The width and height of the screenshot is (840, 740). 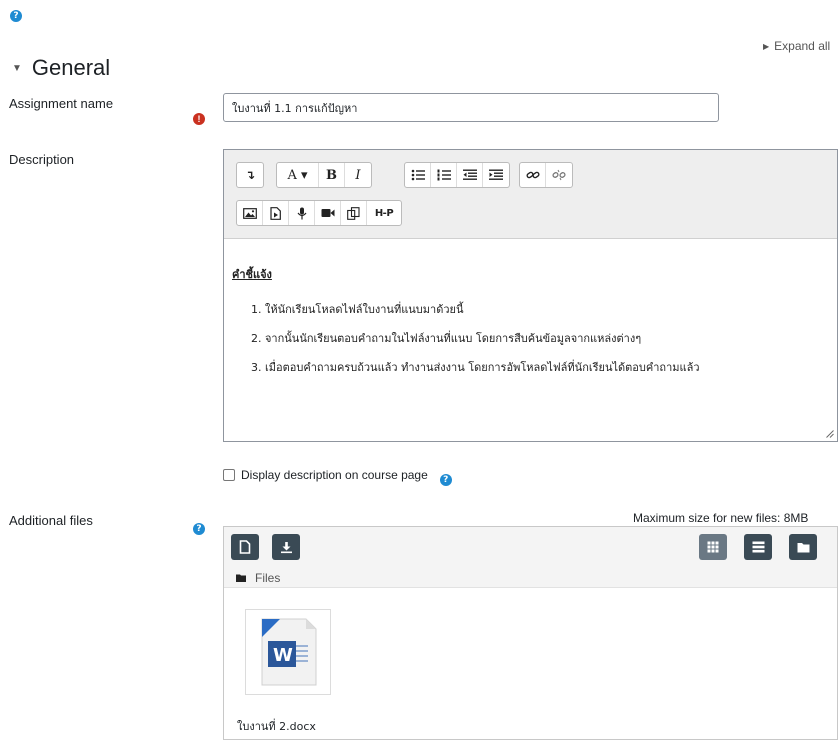 I want to click on chevron-down-icon: ▼, so click(x=17, y=68).